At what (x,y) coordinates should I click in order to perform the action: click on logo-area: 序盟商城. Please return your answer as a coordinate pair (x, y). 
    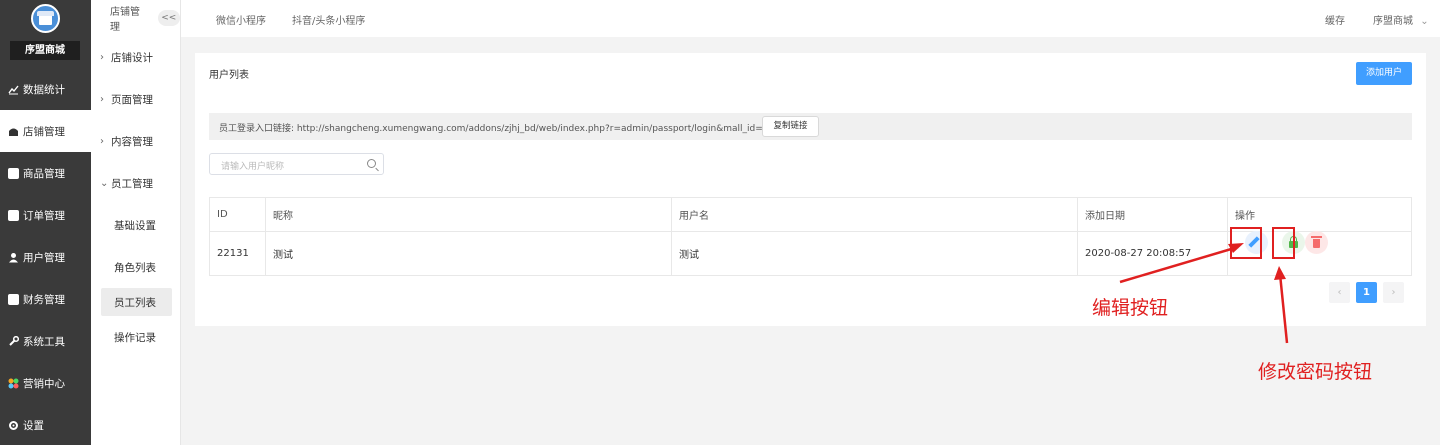
    Looking at the image, I should click on (45, 34).